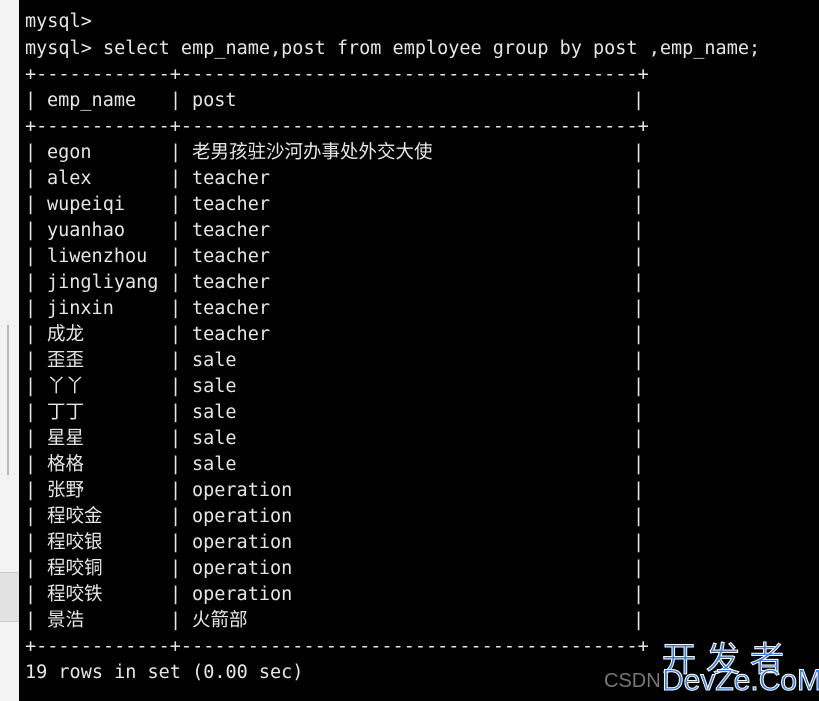  Describe the element at coordinates (220, 620) in the screenshot. I see `cell-post: 火箭部` at that location.